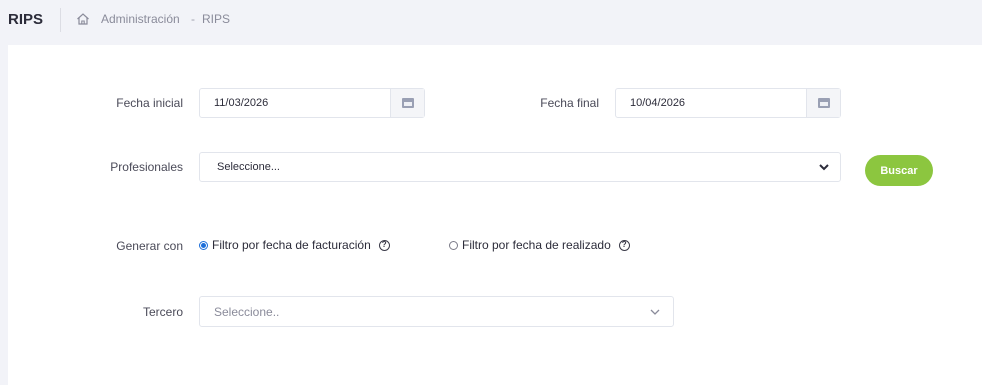 This screenshot has height=385, width=982. I want to click on breadcrumb-administracion: Administración, so click(140, 19).